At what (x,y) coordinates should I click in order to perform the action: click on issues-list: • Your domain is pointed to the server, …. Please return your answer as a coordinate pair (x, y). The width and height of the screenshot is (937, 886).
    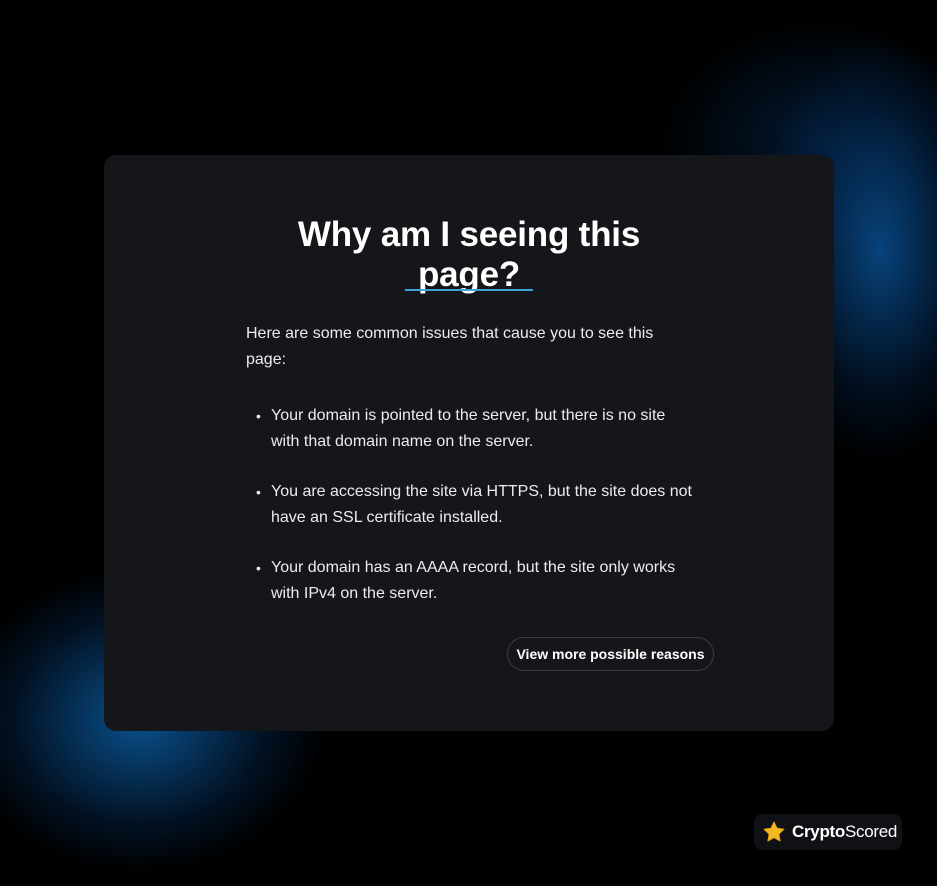
    Looking at the image, I should click on (469, 517).